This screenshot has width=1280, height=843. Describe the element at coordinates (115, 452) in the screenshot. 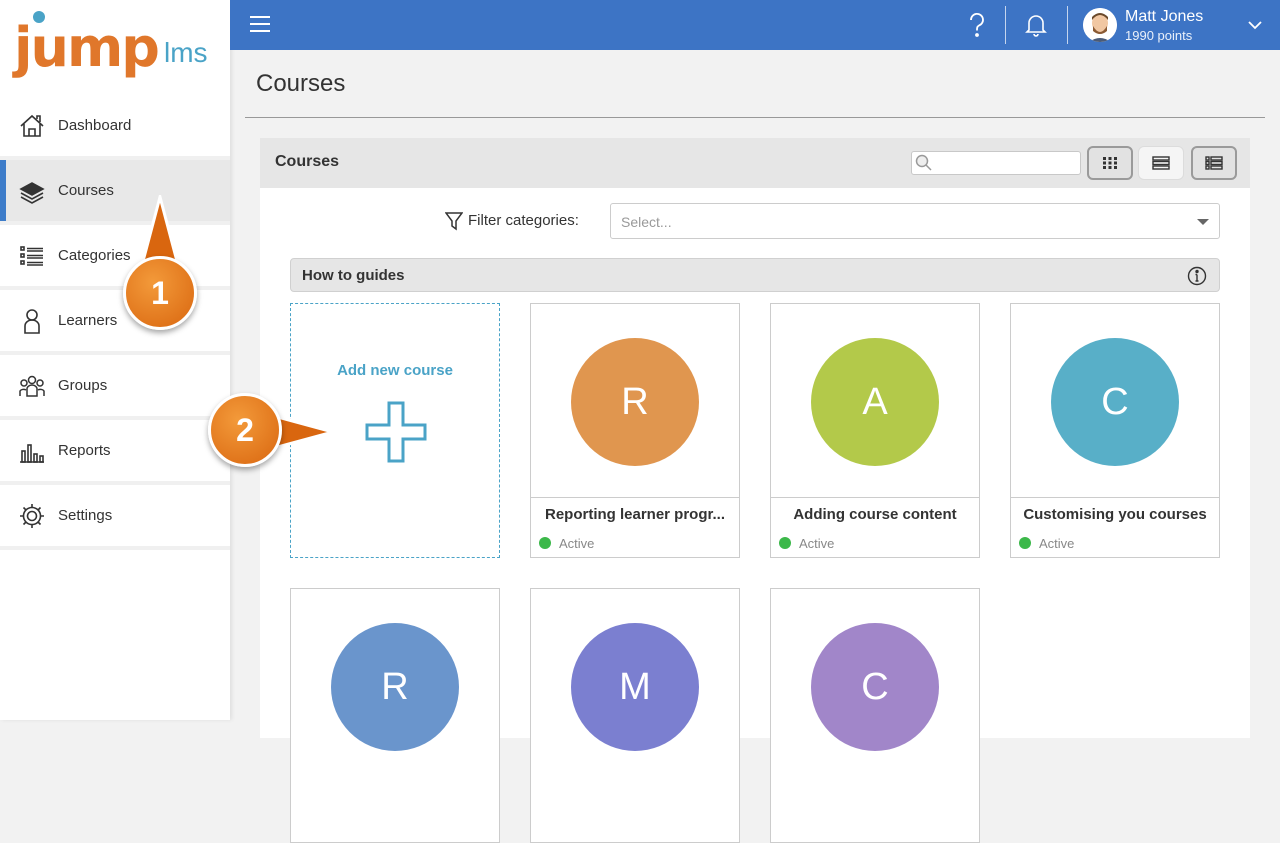

I see `sidebar-item-reports: Reports` at that location.